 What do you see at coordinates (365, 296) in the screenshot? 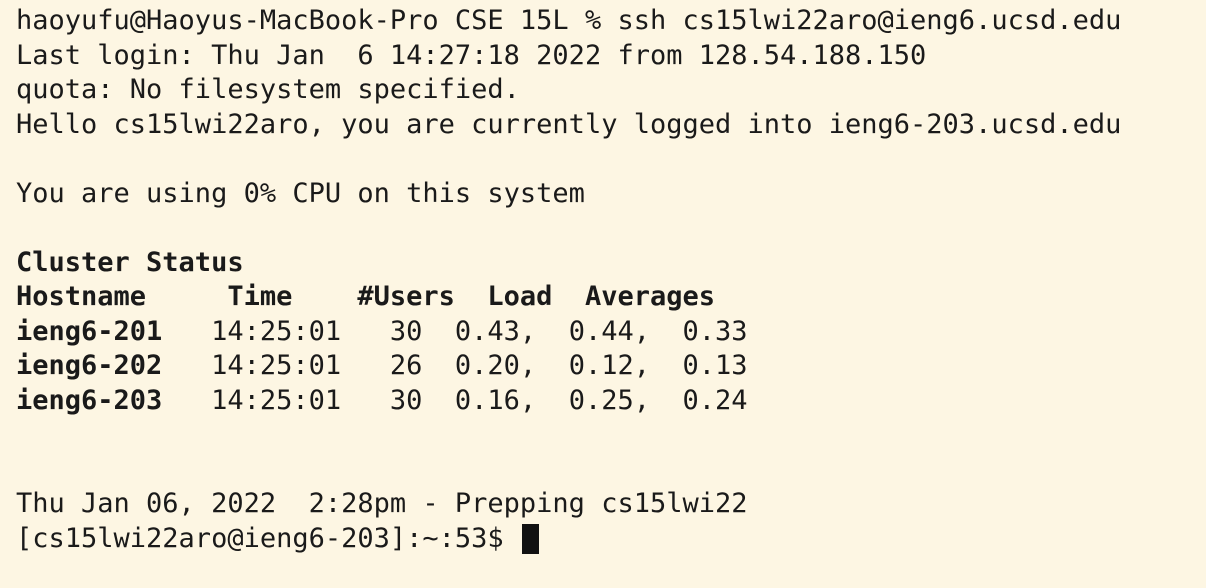
I see `cluster-status-header: Hostname Time #Users Load Averages` at bounding box center [365, 296].